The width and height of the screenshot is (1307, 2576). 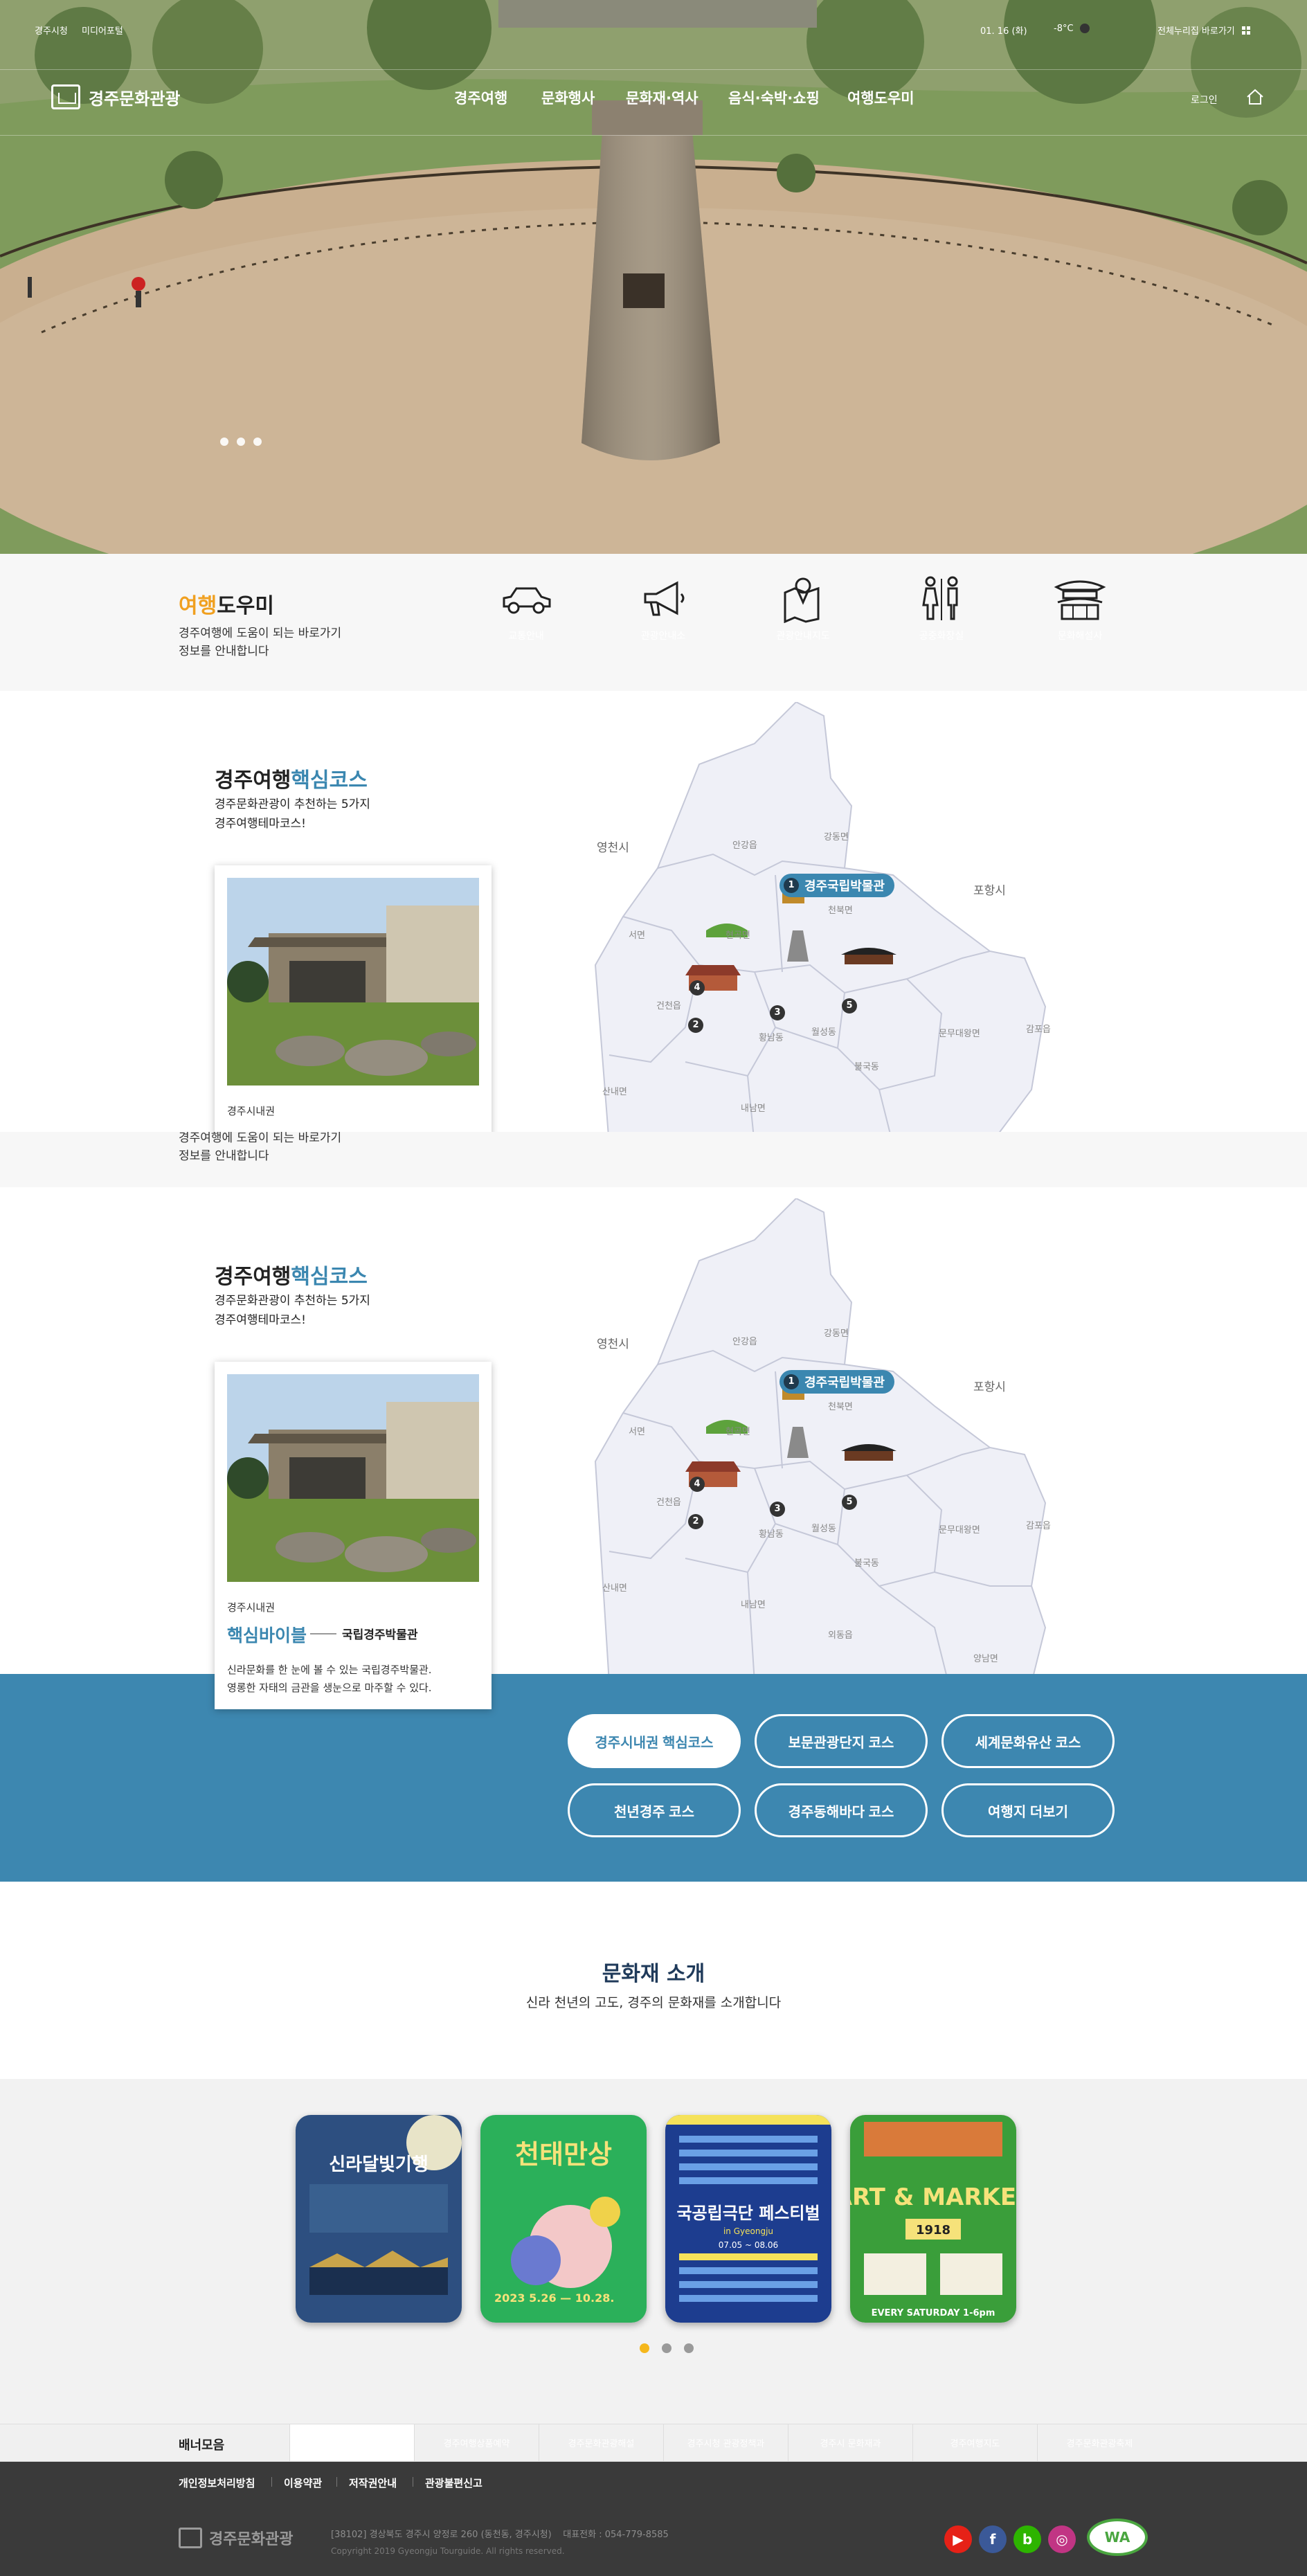 What do you see at coordinates (527, 608) in the screenshot?
I see `helper-traffic: 교통안내` at bounding box center [527, 608].